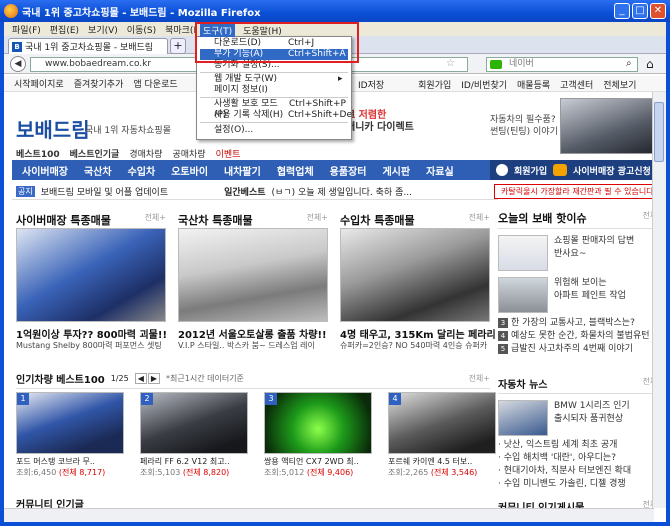 The height and width of the screenshot is (526, 670). What do you see at coordinates (612, 170) in the screenshot?
I see `nav-ad-apply: 사이버매장 광고신청` at bounding box center [612, 170].